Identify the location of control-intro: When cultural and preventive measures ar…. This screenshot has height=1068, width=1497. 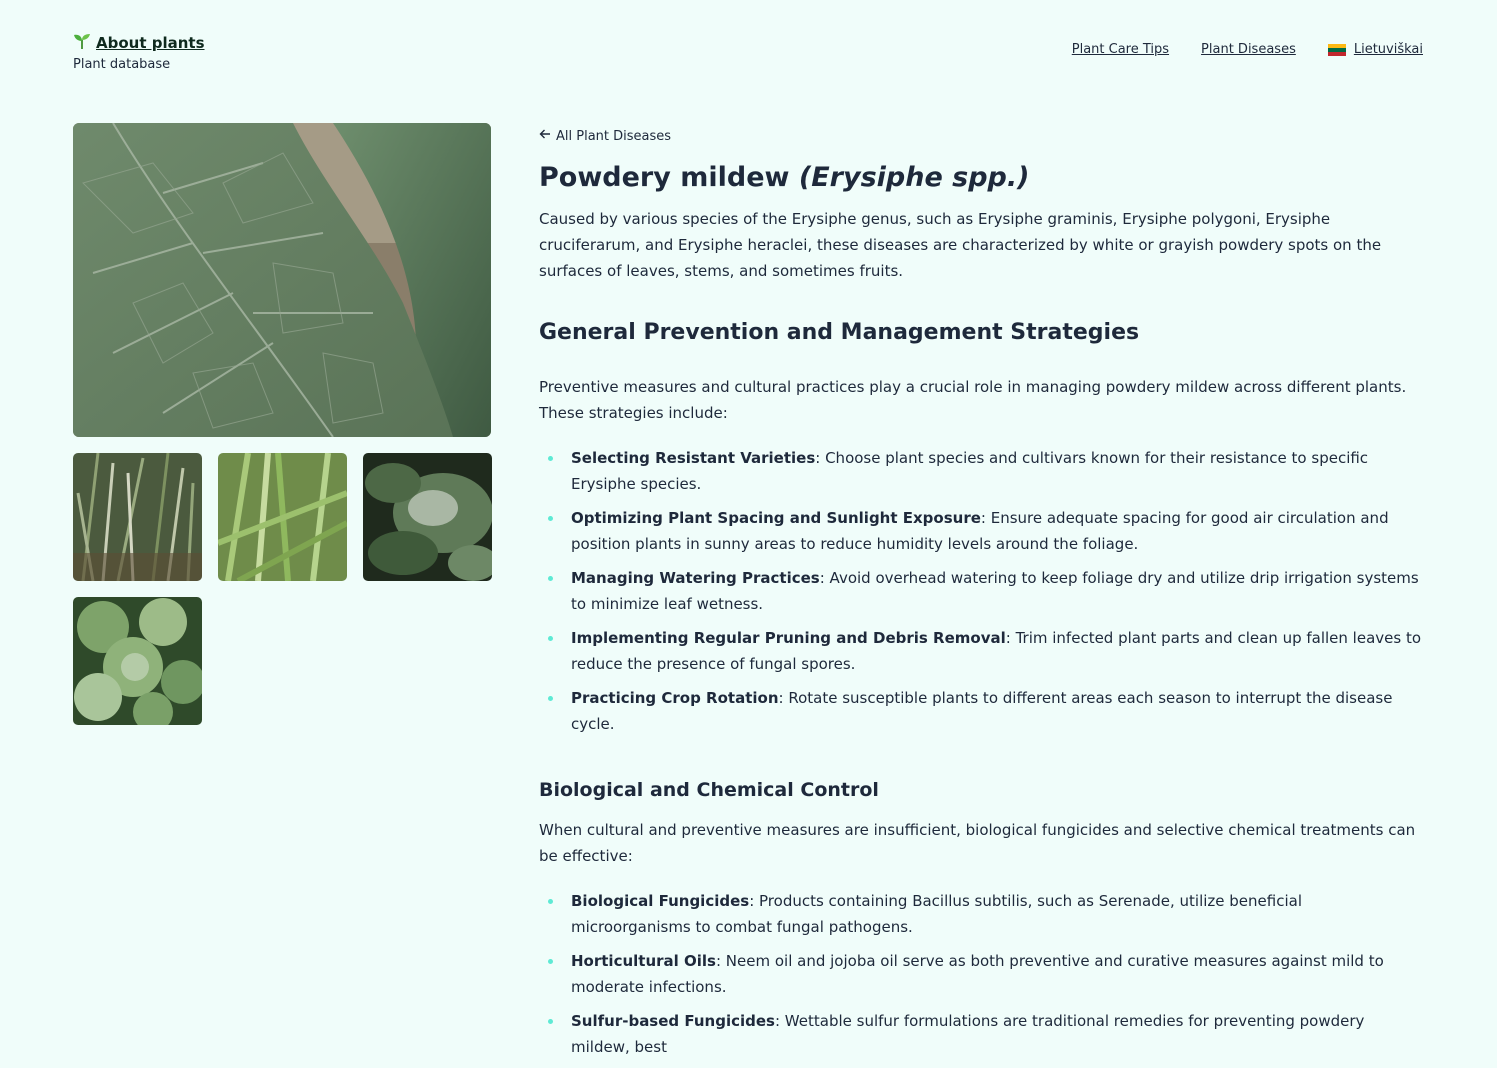
(977, 843).